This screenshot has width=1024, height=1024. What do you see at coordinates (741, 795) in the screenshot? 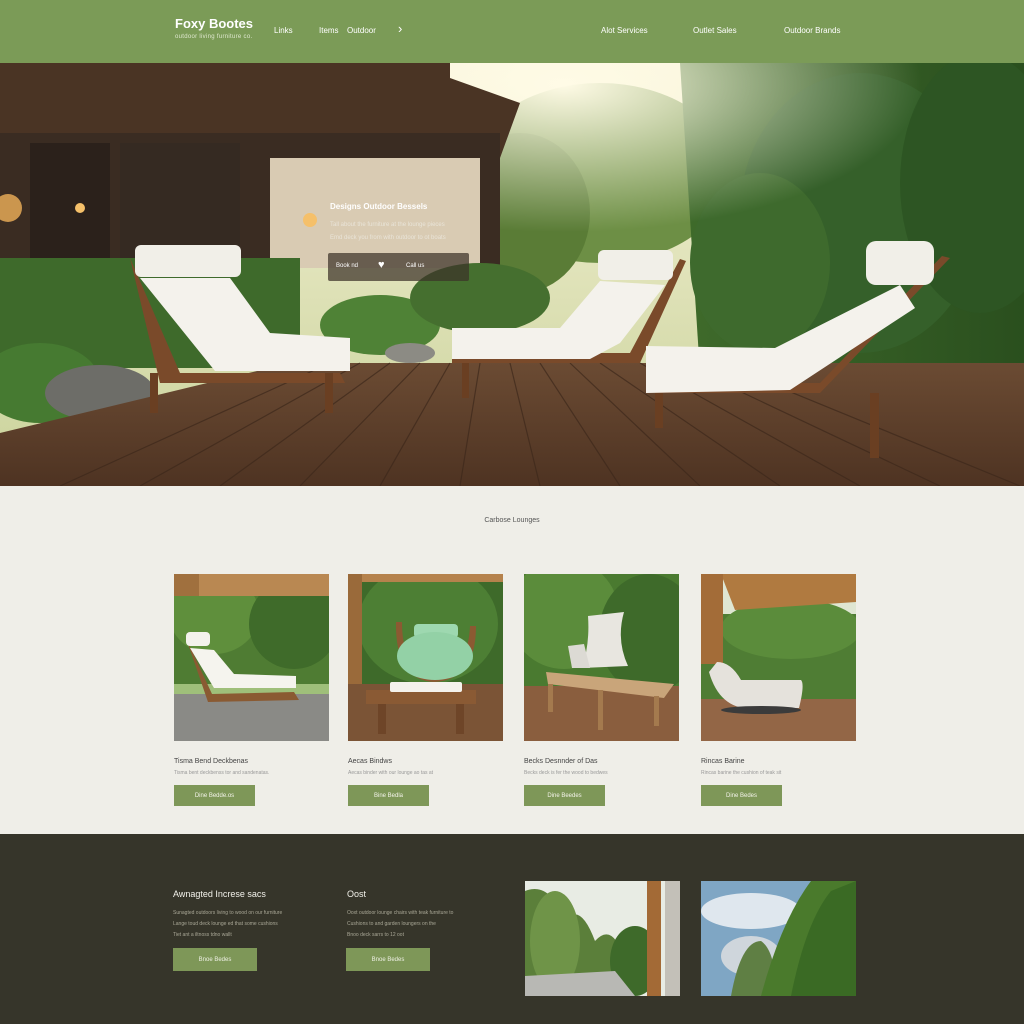
I see `product-button: Dine Bedes` at bounding box center [741, 795].